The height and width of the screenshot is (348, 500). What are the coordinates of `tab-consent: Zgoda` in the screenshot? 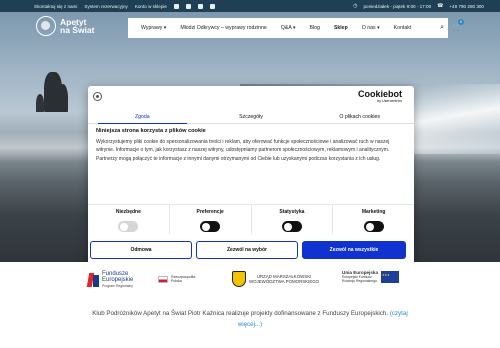 It's located at (142, 118).